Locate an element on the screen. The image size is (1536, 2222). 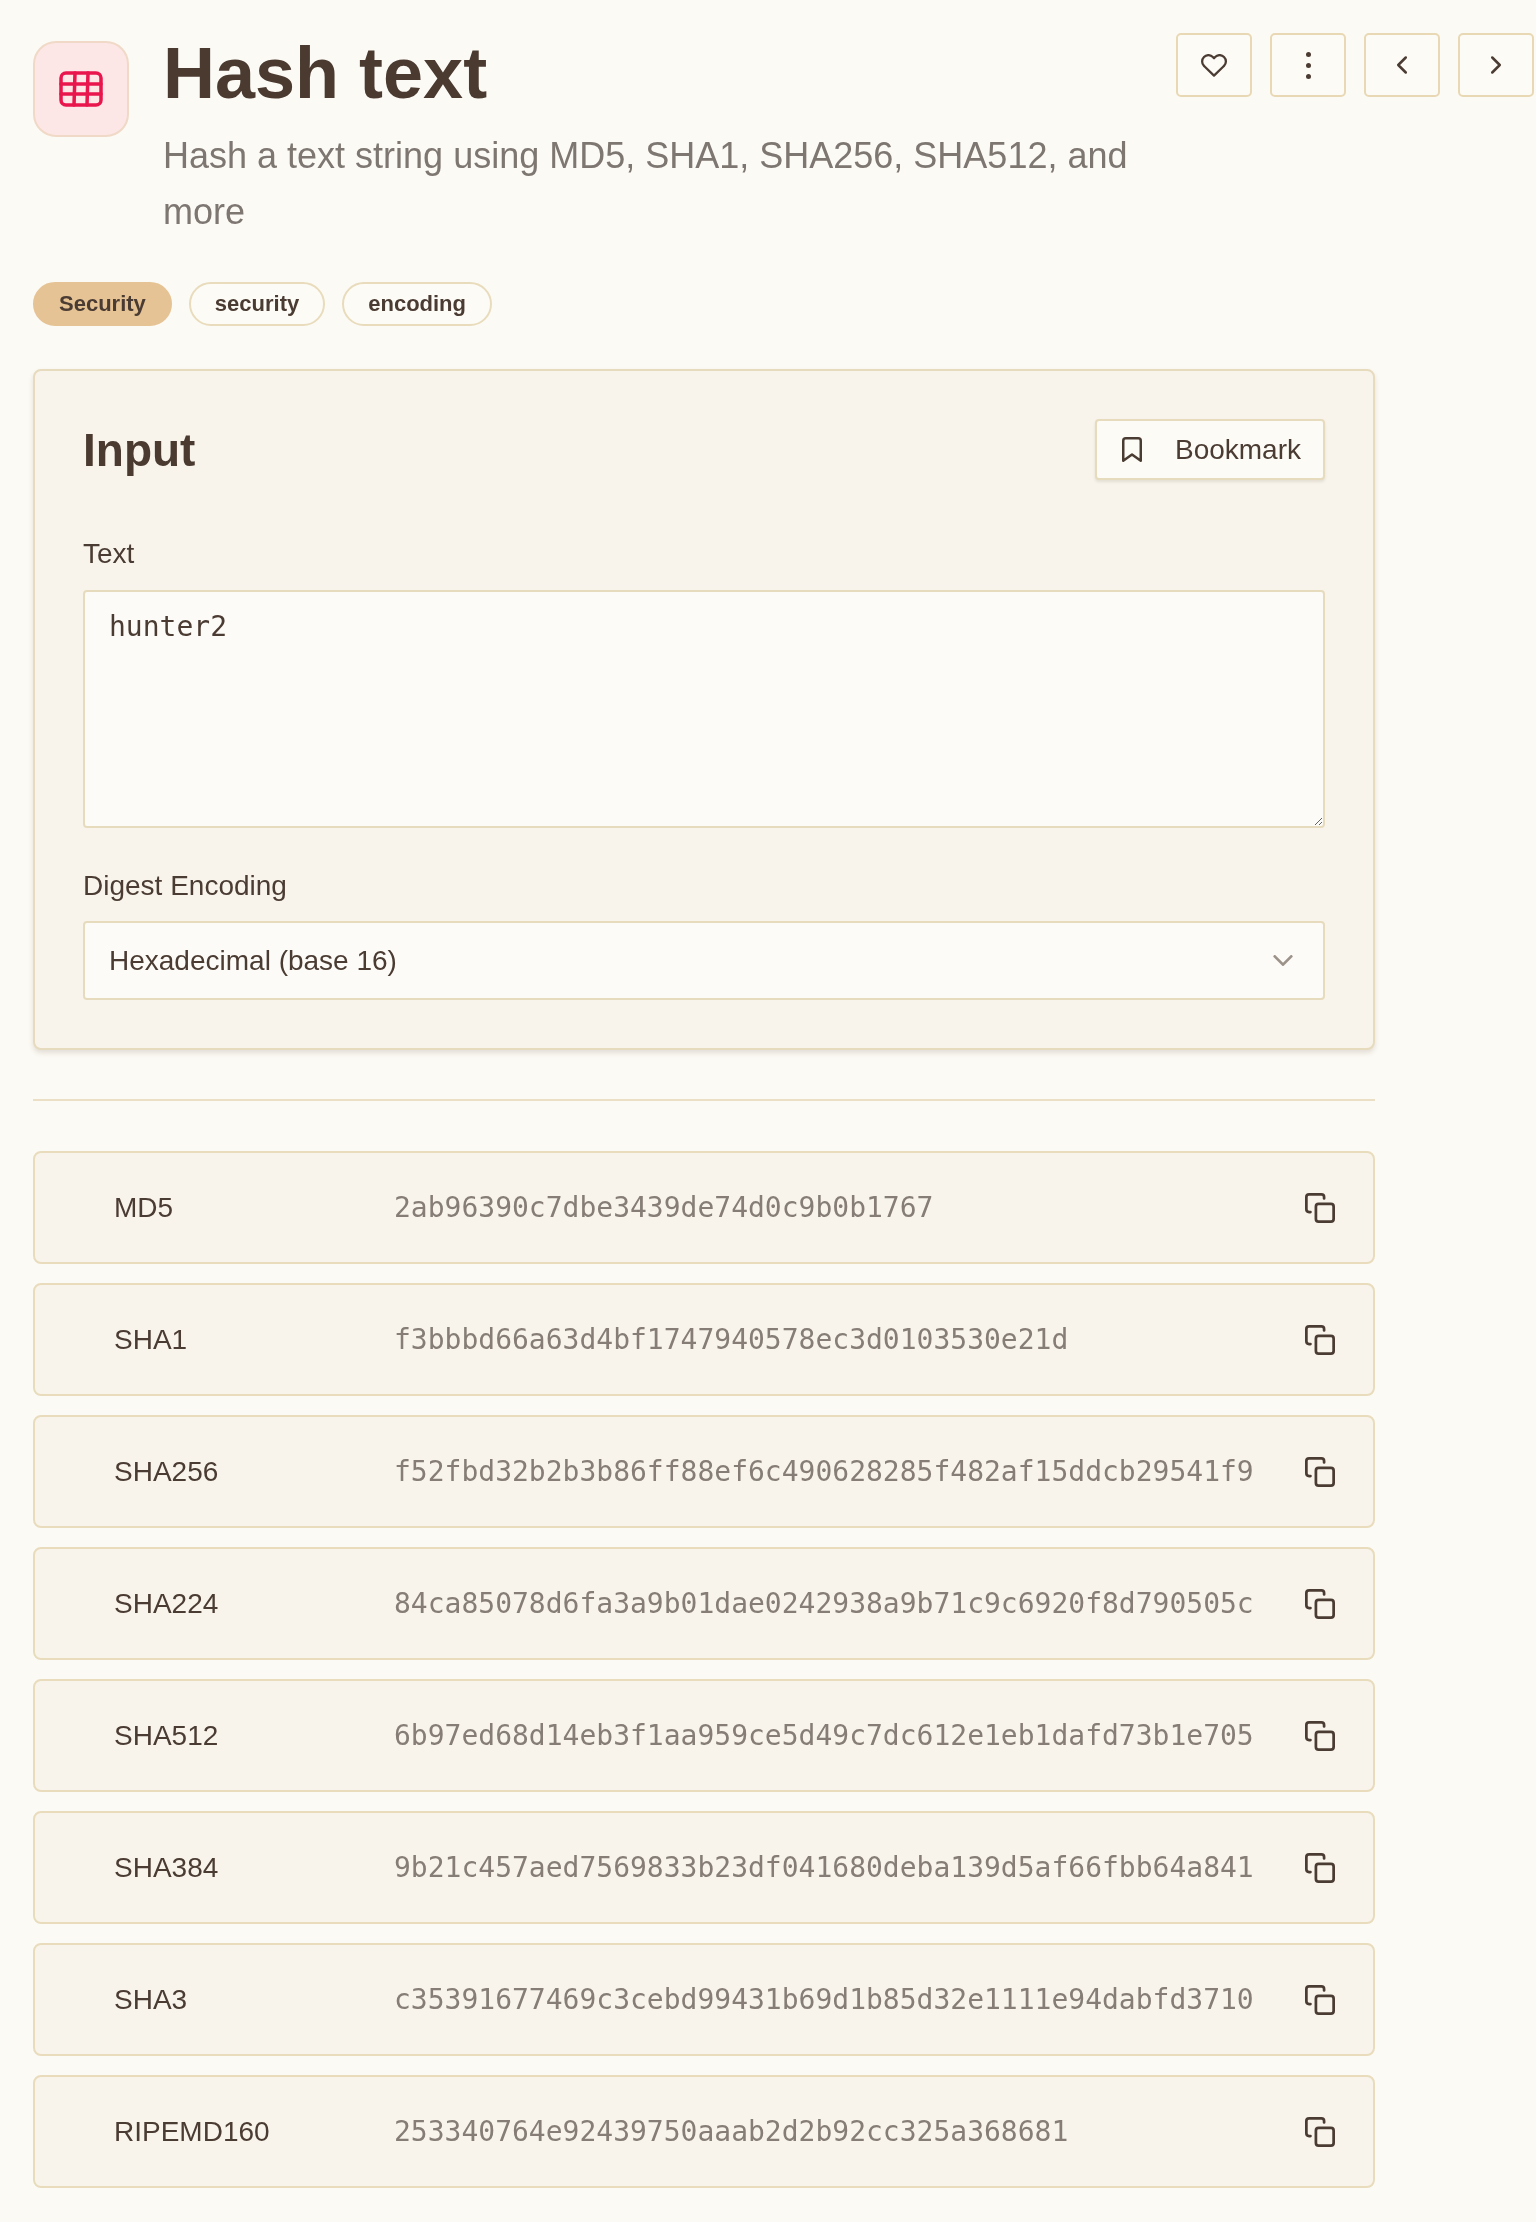
keyword-tag: security is located at coordinates (257, 304).